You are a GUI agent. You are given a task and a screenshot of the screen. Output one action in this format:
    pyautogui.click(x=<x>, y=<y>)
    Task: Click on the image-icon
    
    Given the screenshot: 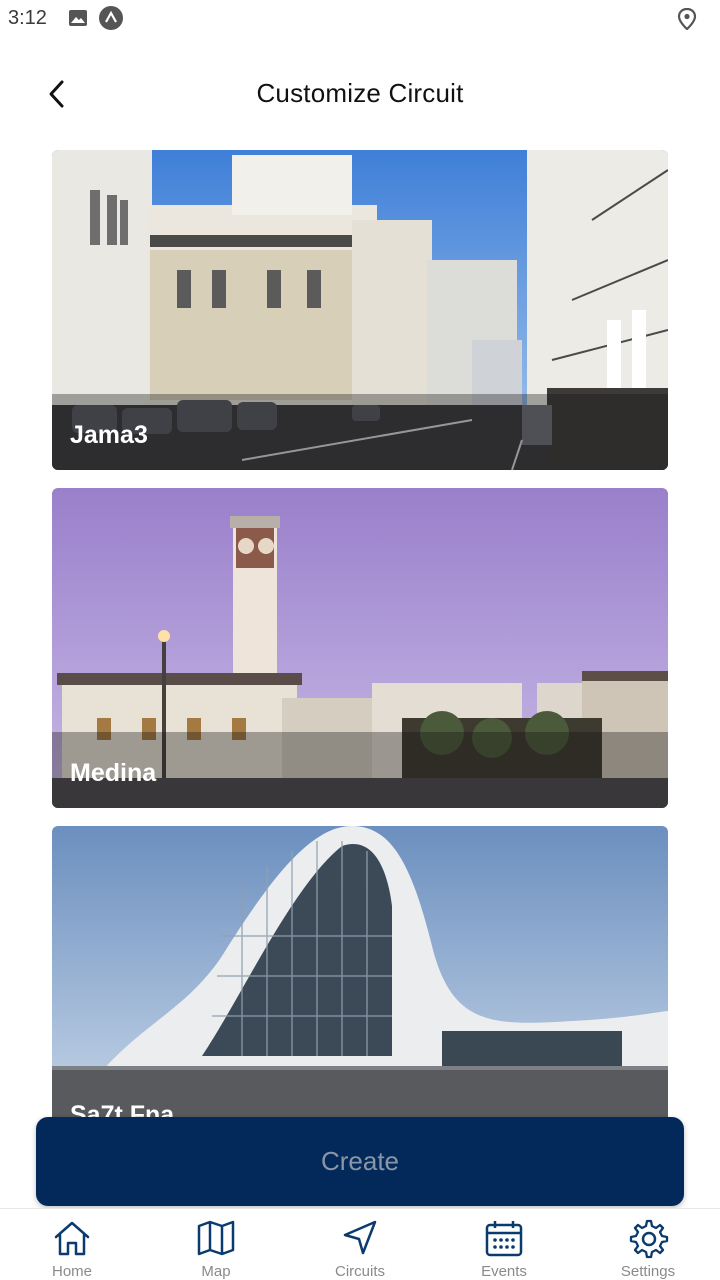 What is the action you would take?
    pyautogui.click(x=78, y=20)
    